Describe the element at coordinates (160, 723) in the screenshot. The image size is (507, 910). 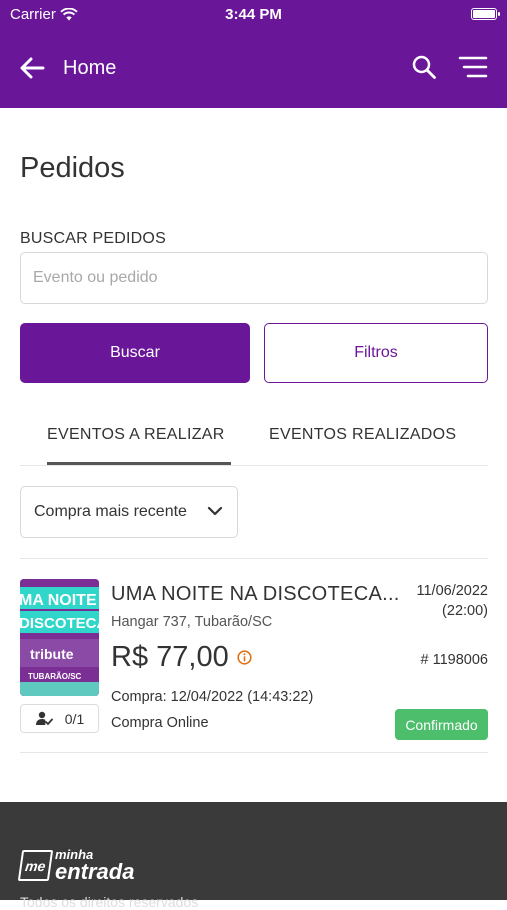
I see `purchase-type: Compra Online` at that location.